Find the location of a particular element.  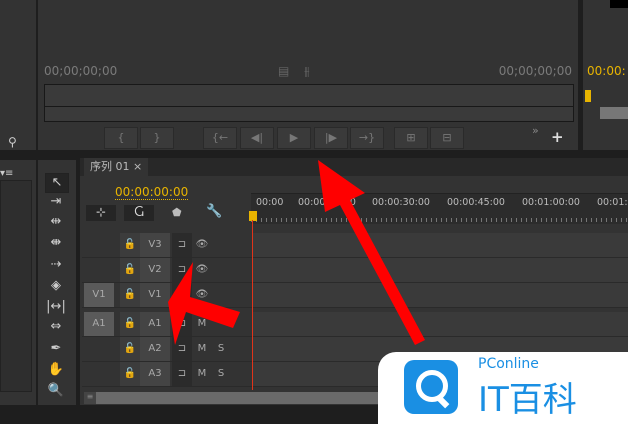

watermark: PConline IT百科 is located at coordinates (503, 388).